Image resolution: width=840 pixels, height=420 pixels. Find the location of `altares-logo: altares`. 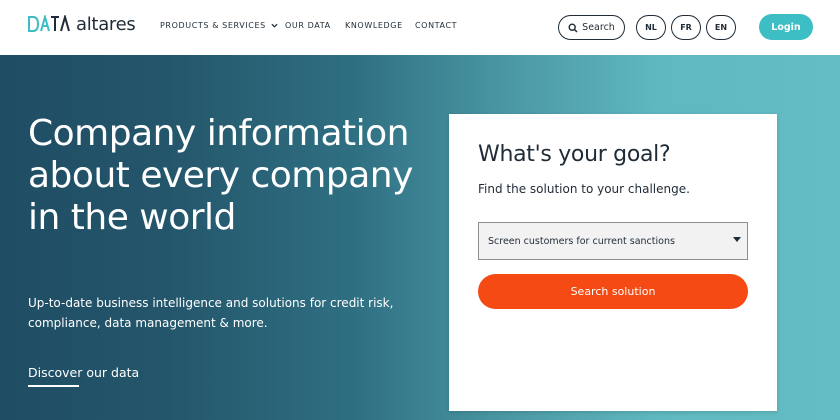

altares-logo: altares is located at coordinates (82, 24).